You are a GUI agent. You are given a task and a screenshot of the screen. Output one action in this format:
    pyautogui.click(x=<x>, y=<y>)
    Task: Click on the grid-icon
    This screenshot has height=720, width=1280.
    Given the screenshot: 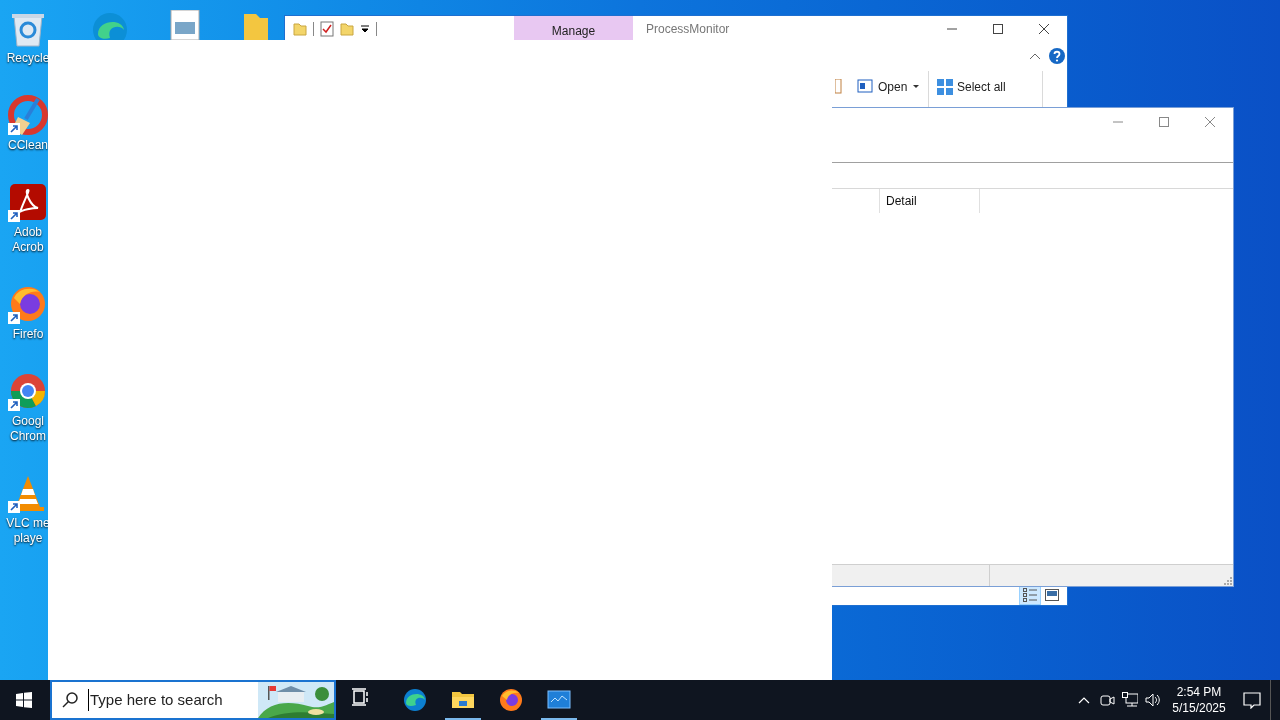 What is the action you would take?
    pyautogui.click(x=945, y=87)
    